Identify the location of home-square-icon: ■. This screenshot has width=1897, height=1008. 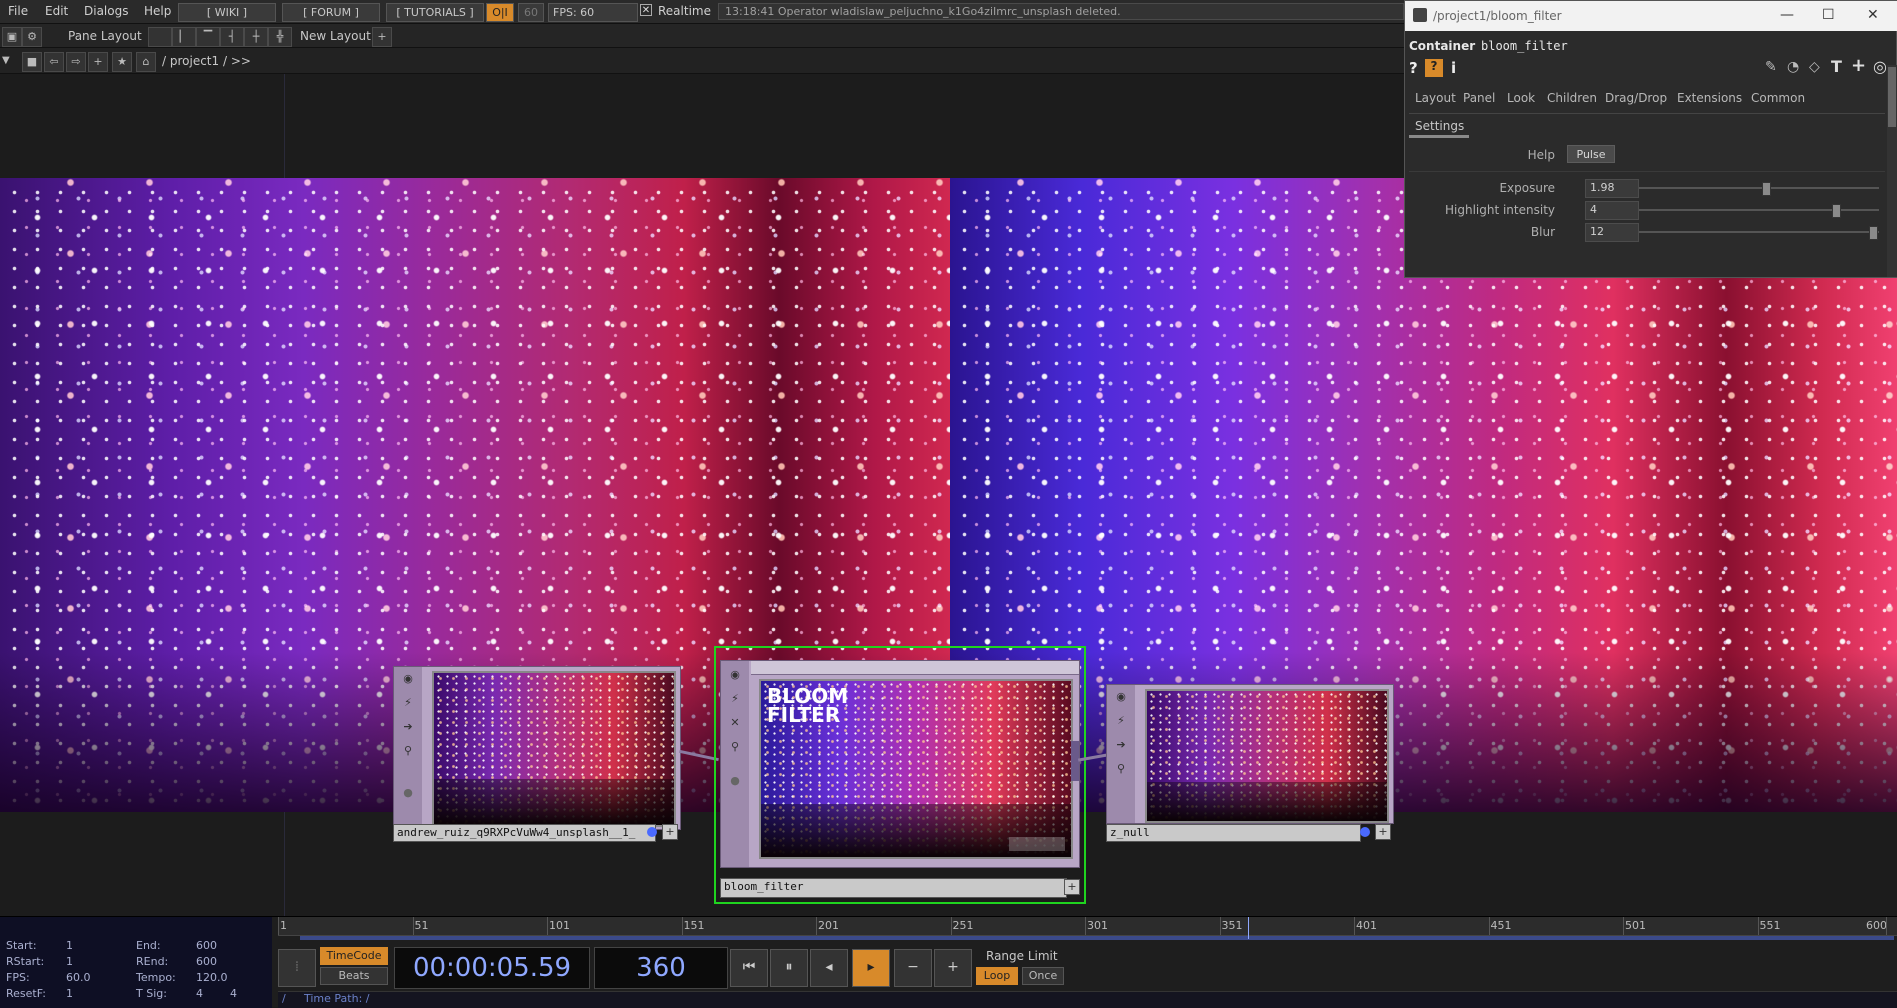
(32, 62).